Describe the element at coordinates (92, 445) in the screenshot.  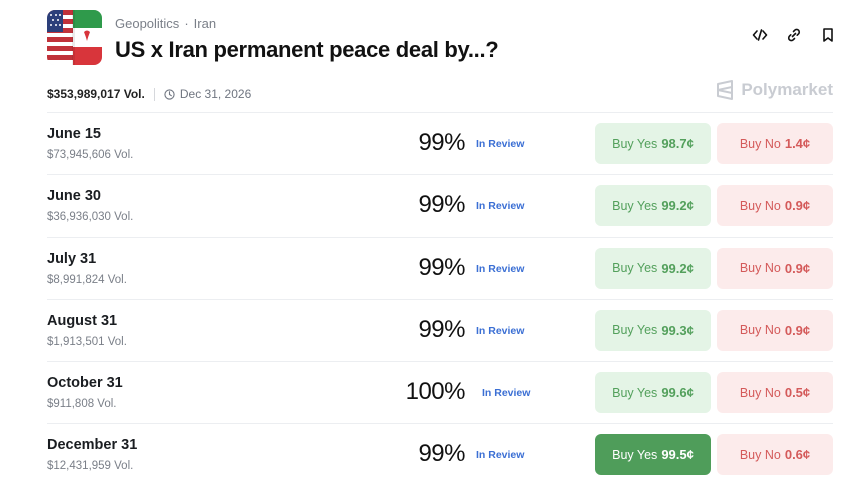
I see `outcome-name: December 31` at that location.